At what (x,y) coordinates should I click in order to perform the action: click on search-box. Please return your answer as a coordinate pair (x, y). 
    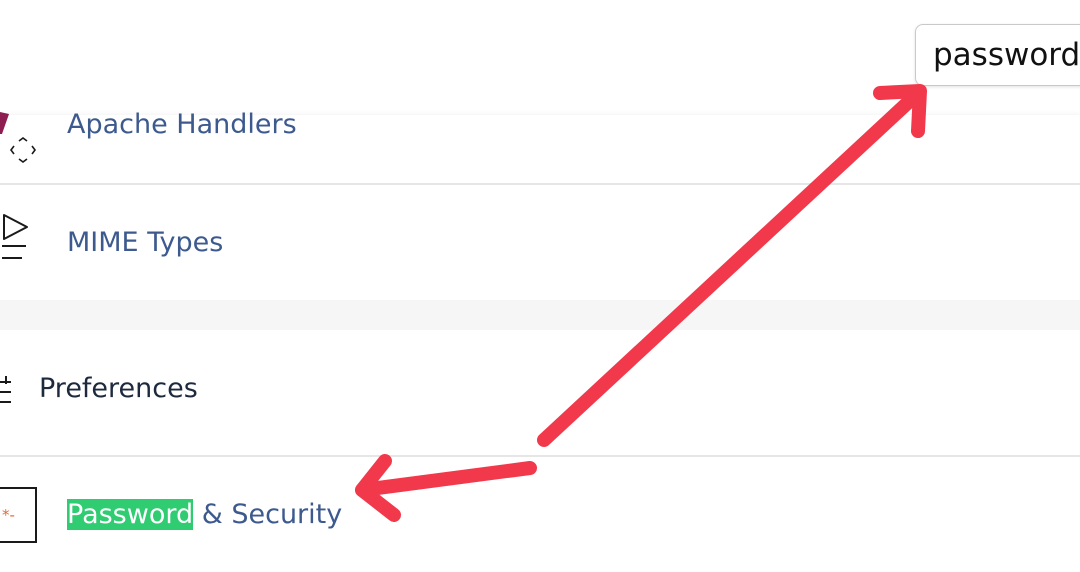
    Looking at the image, I should click on (997, 55).